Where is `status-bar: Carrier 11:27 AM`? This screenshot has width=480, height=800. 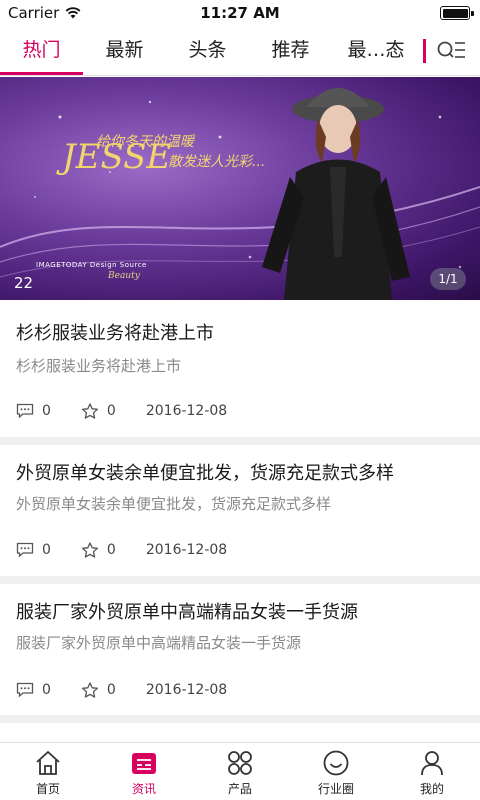 status-bar: Carrier 11:27 AM is located at coordinates (240, 13).